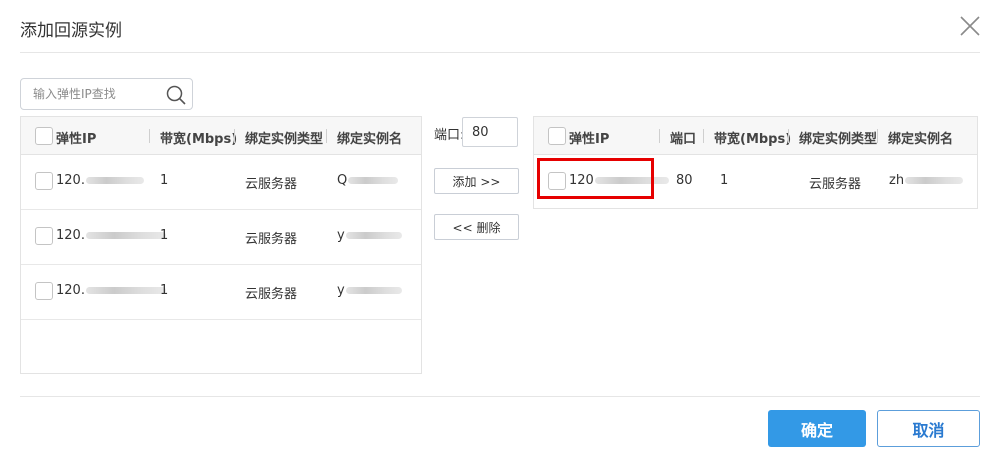 Image resolution: width=1000 pixels, height=462 pixels. Describe the element at coordinates (928, 428) in the screenshot. I see `cancel-button: 取消` at that location.